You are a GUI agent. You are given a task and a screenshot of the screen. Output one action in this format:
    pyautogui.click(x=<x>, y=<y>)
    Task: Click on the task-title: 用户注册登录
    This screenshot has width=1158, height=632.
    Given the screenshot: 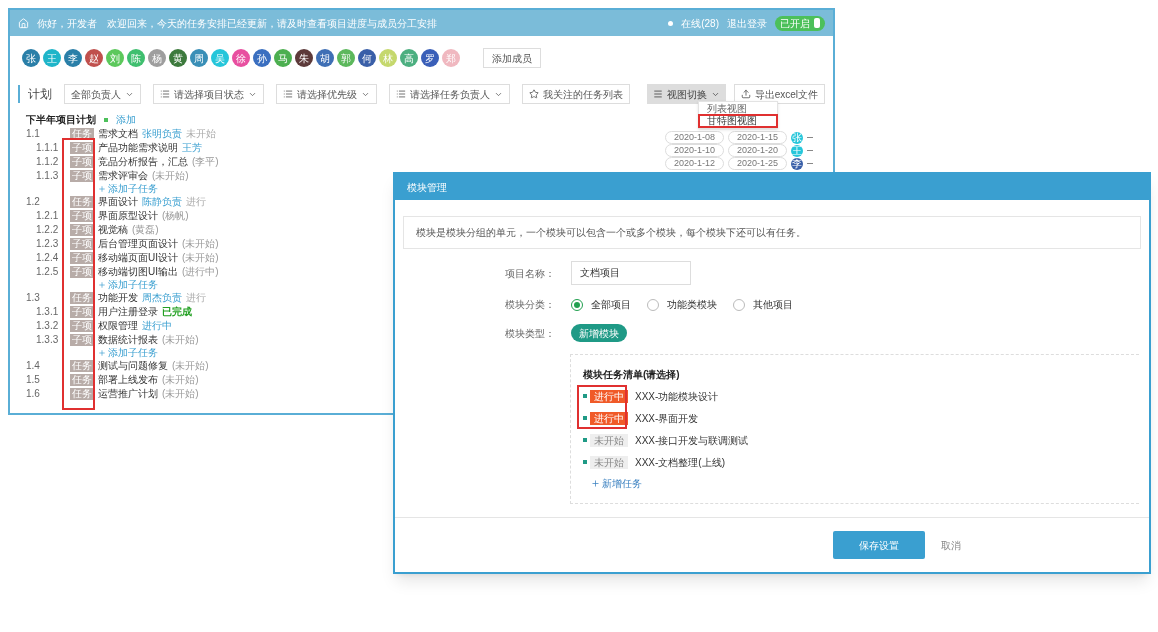 What is the action you would take?
    pyautogui.click(x=128, y=312)
    